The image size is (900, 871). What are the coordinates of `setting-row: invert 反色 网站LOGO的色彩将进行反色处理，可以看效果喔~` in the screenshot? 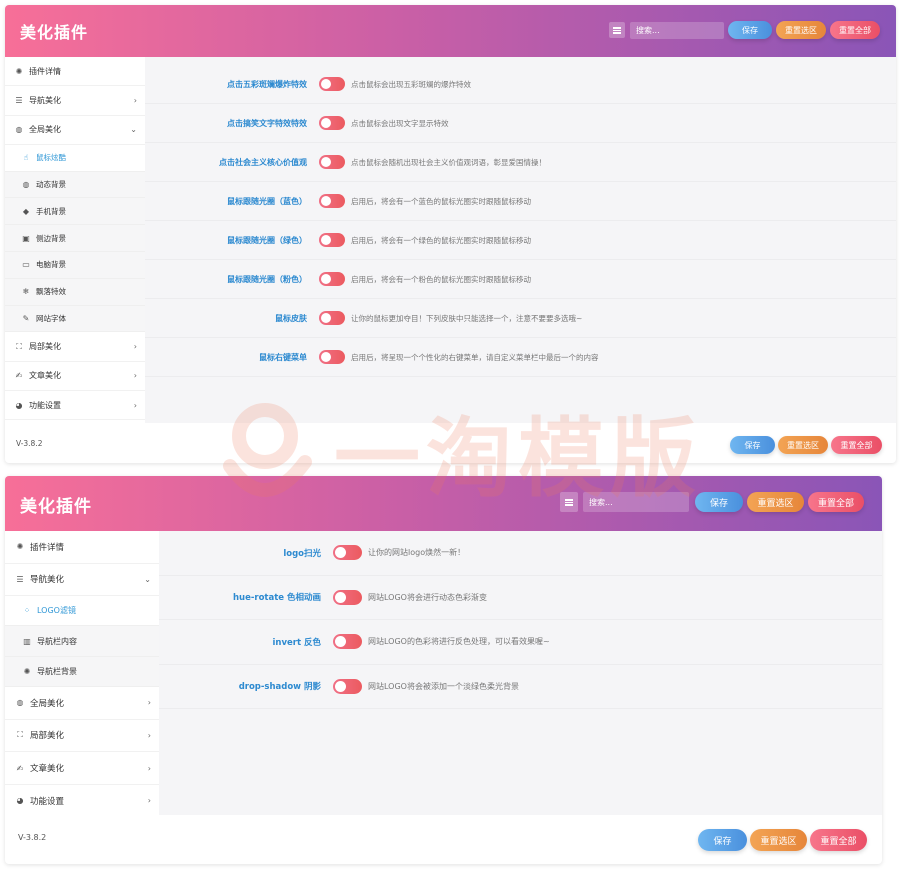 It's located at (520, 642).